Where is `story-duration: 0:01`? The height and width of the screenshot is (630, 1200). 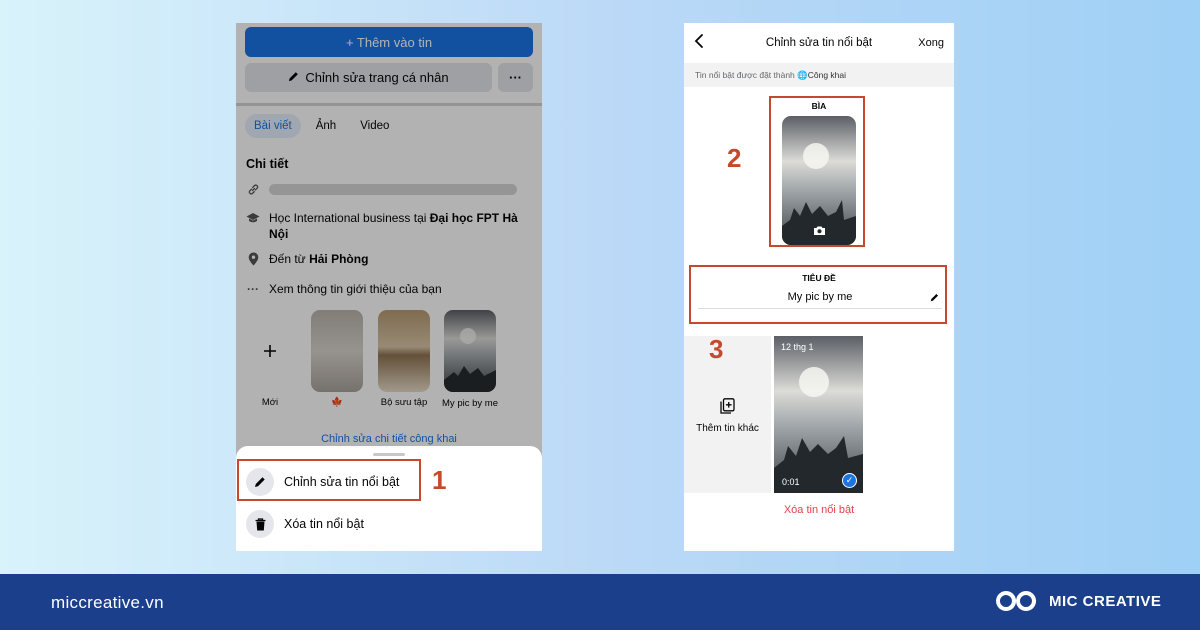
story-duration: 0:01 is located at coordinates (791, 482).